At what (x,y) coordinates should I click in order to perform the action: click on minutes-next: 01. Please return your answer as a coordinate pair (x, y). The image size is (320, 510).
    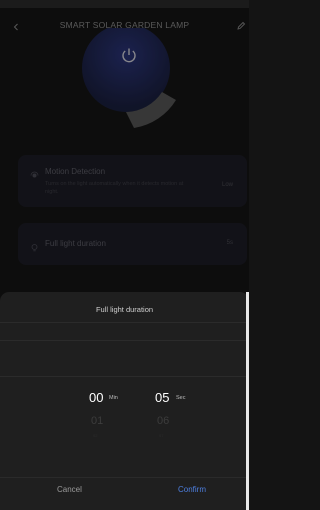
    Looking at the image, I should click on (97, 421).